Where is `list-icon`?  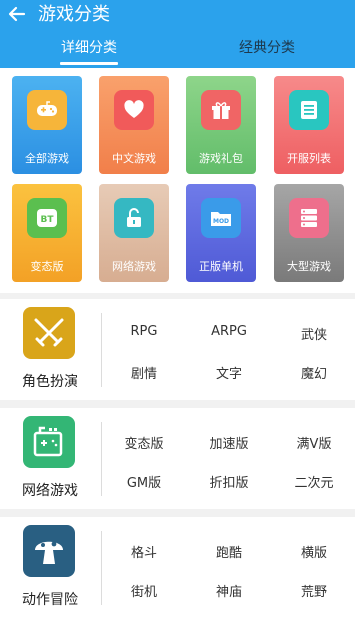 list-icon is located at coordinates (309, 110).